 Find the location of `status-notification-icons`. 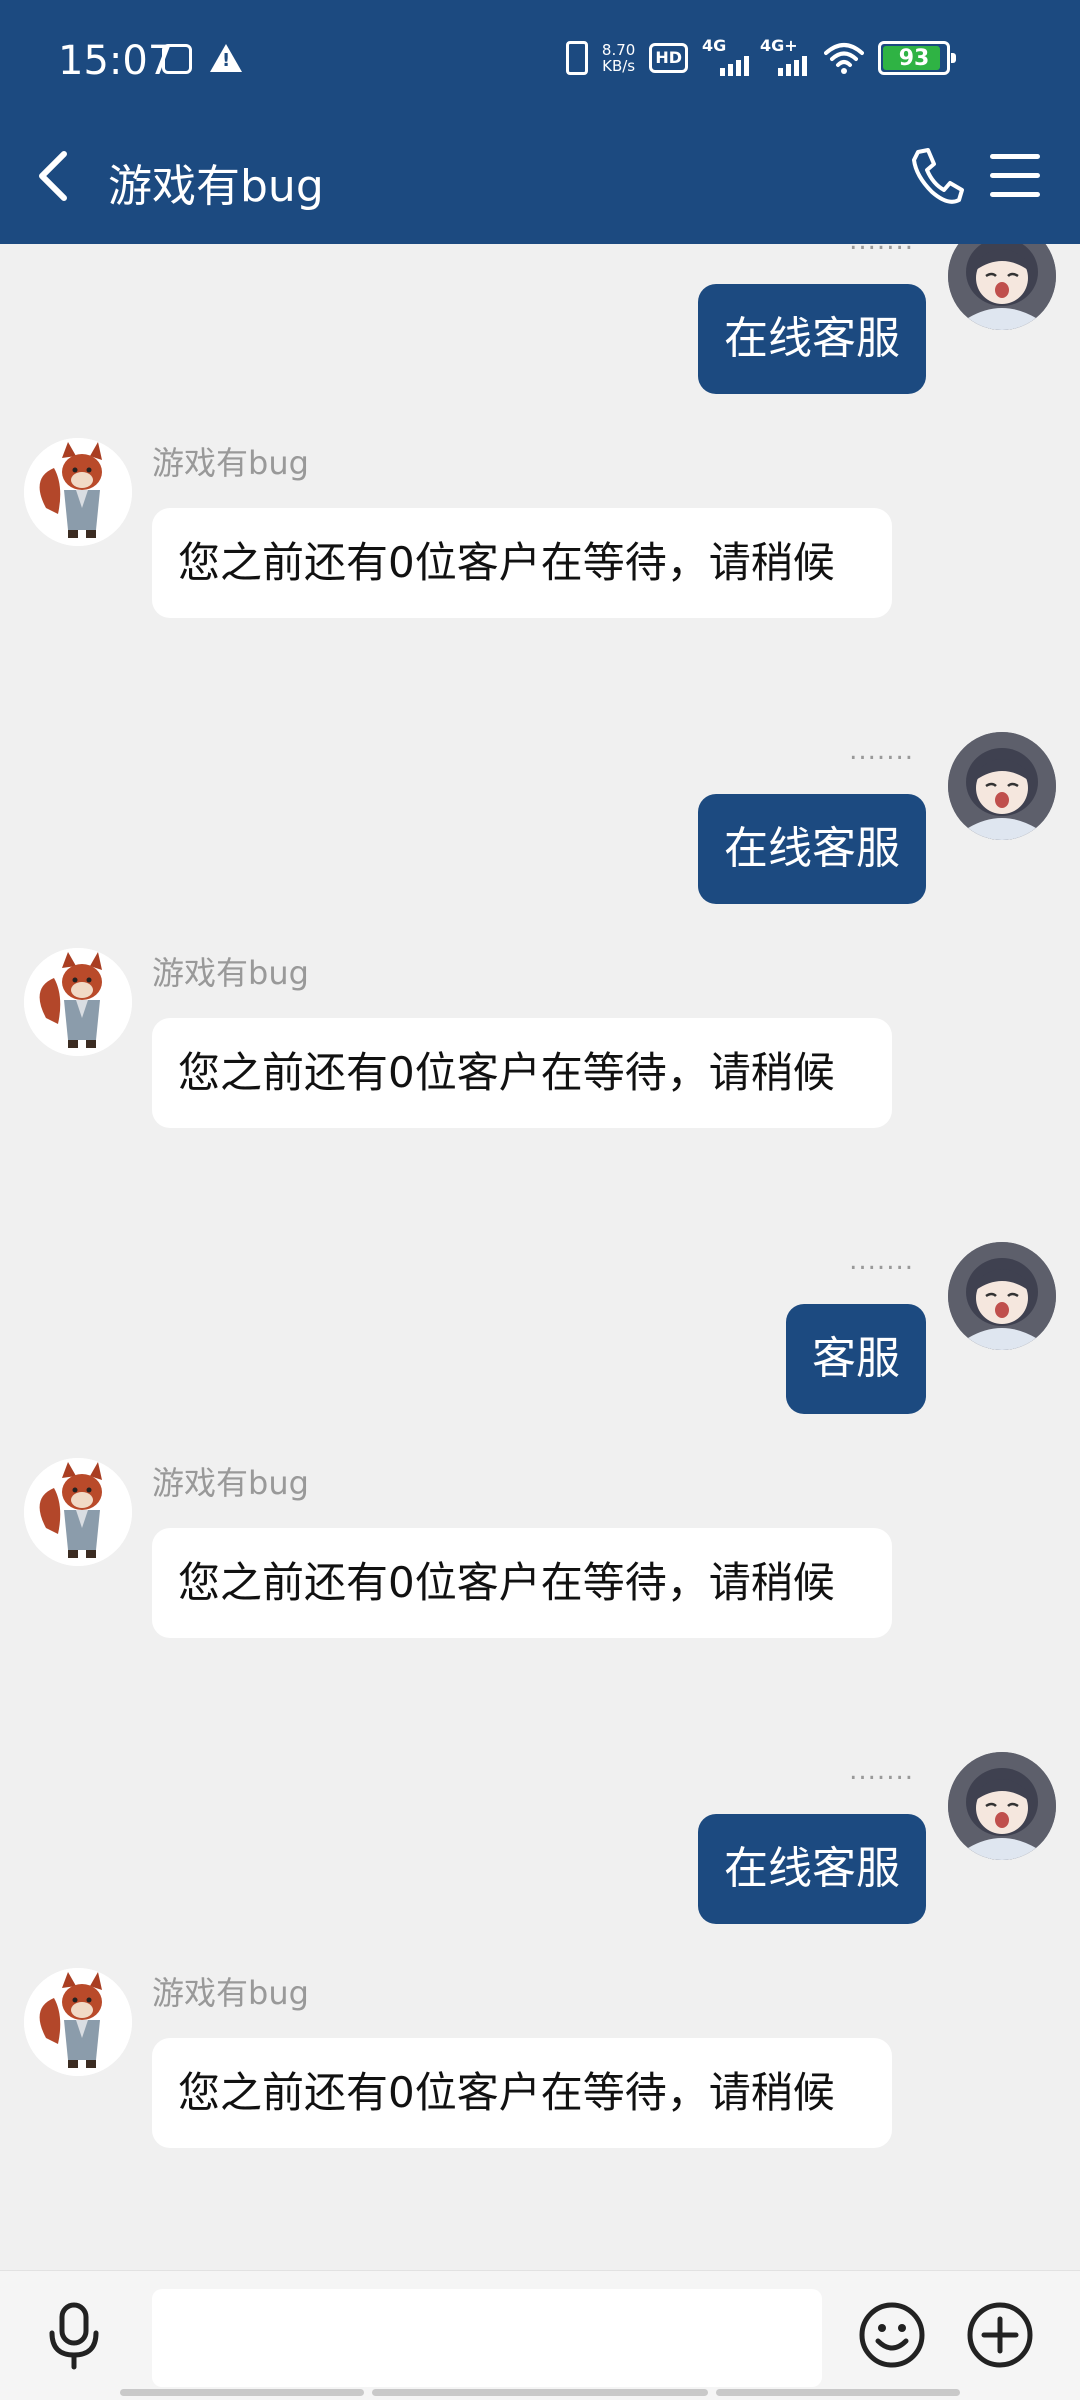

status-notification-icons is located at coordinates (202, 59).